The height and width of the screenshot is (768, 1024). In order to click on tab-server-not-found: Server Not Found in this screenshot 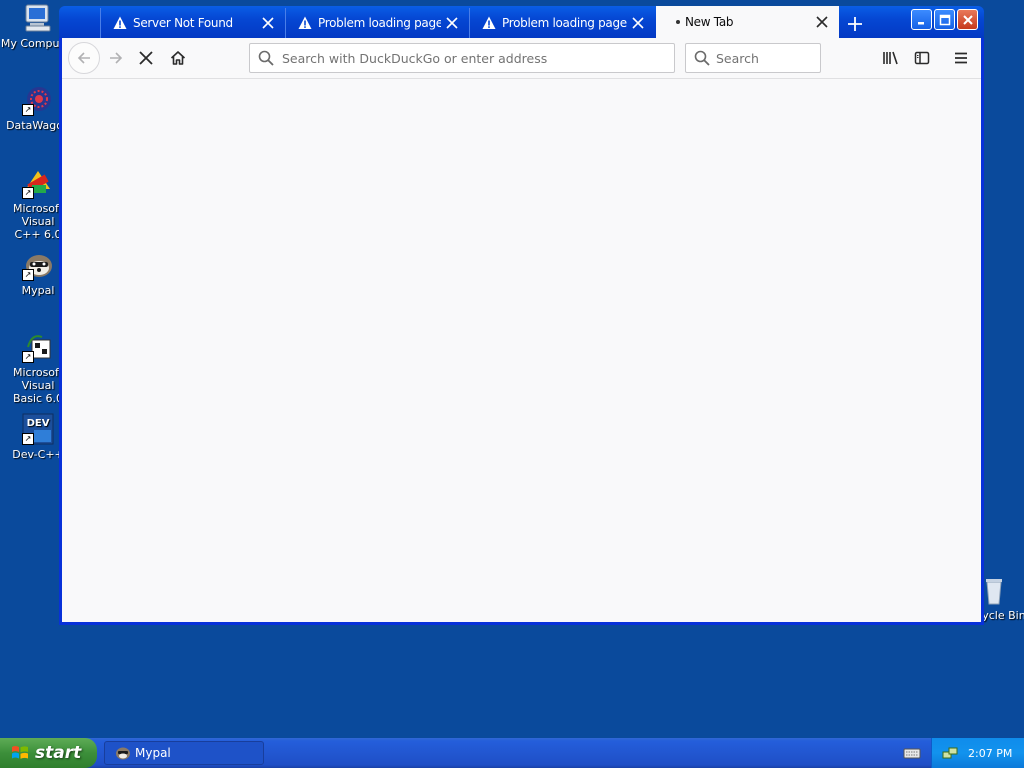, I will do `click(192, 23)`.